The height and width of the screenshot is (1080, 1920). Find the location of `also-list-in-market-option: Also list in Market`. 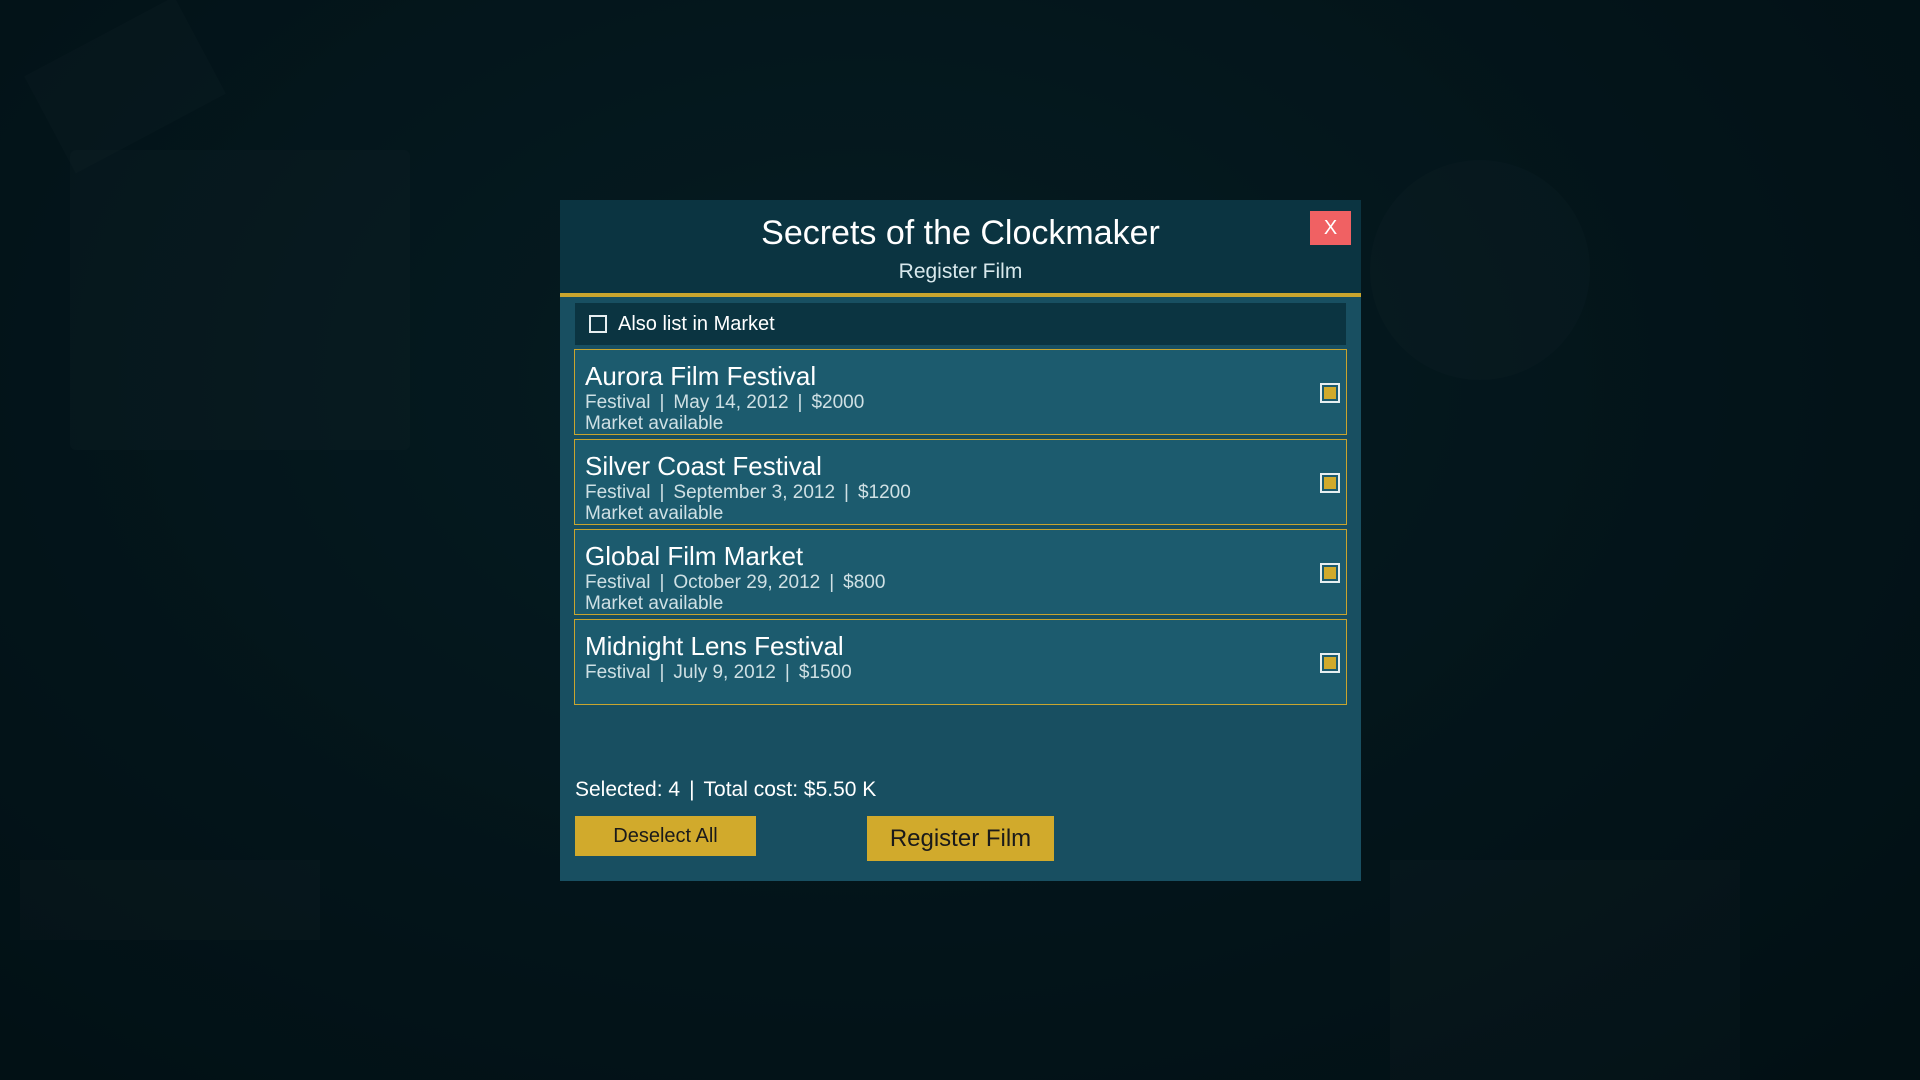

also-list-in-market-option: Also list in Market is located at coordinates (960, 324).